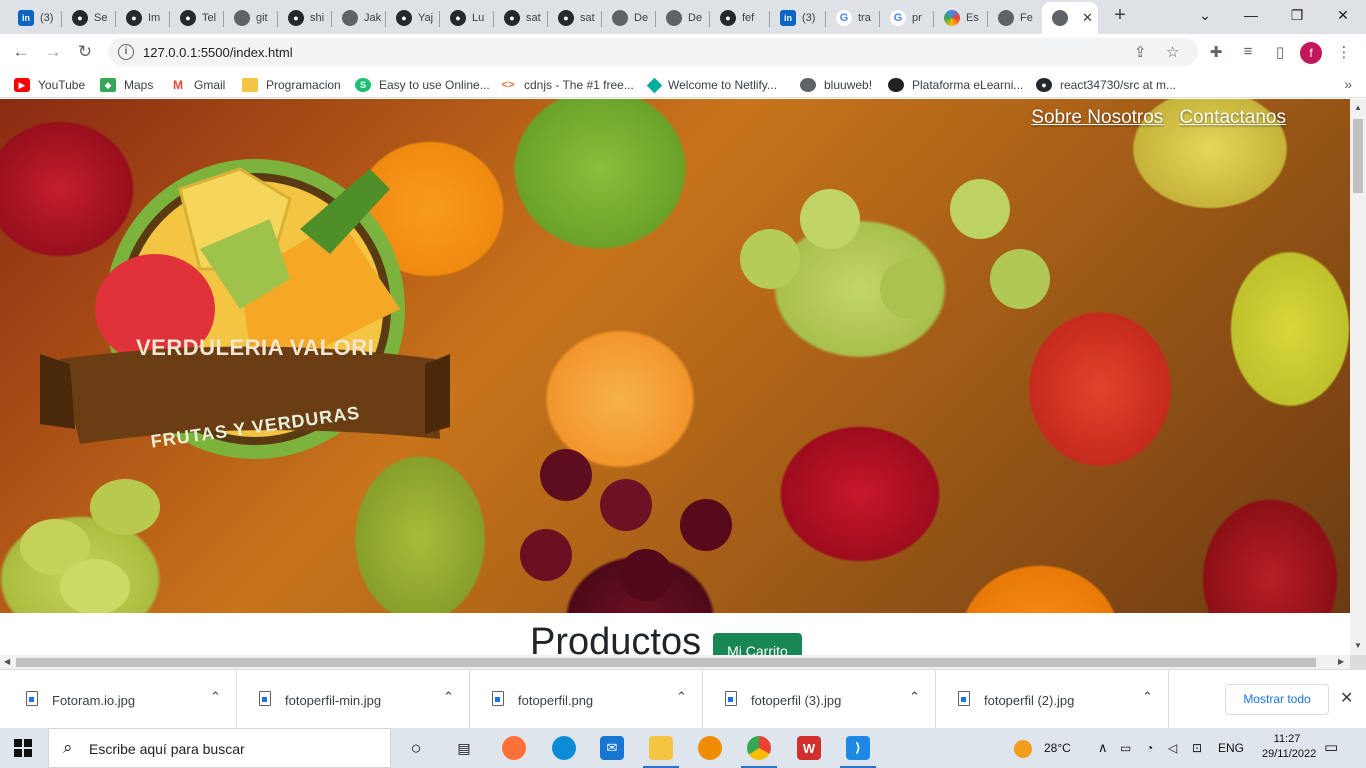 The width and height of the screenshot is (1366, 768). Describe the element at coordinates (1343, 15) in the screenshot. I see `close-window-button: ✕` at that location.